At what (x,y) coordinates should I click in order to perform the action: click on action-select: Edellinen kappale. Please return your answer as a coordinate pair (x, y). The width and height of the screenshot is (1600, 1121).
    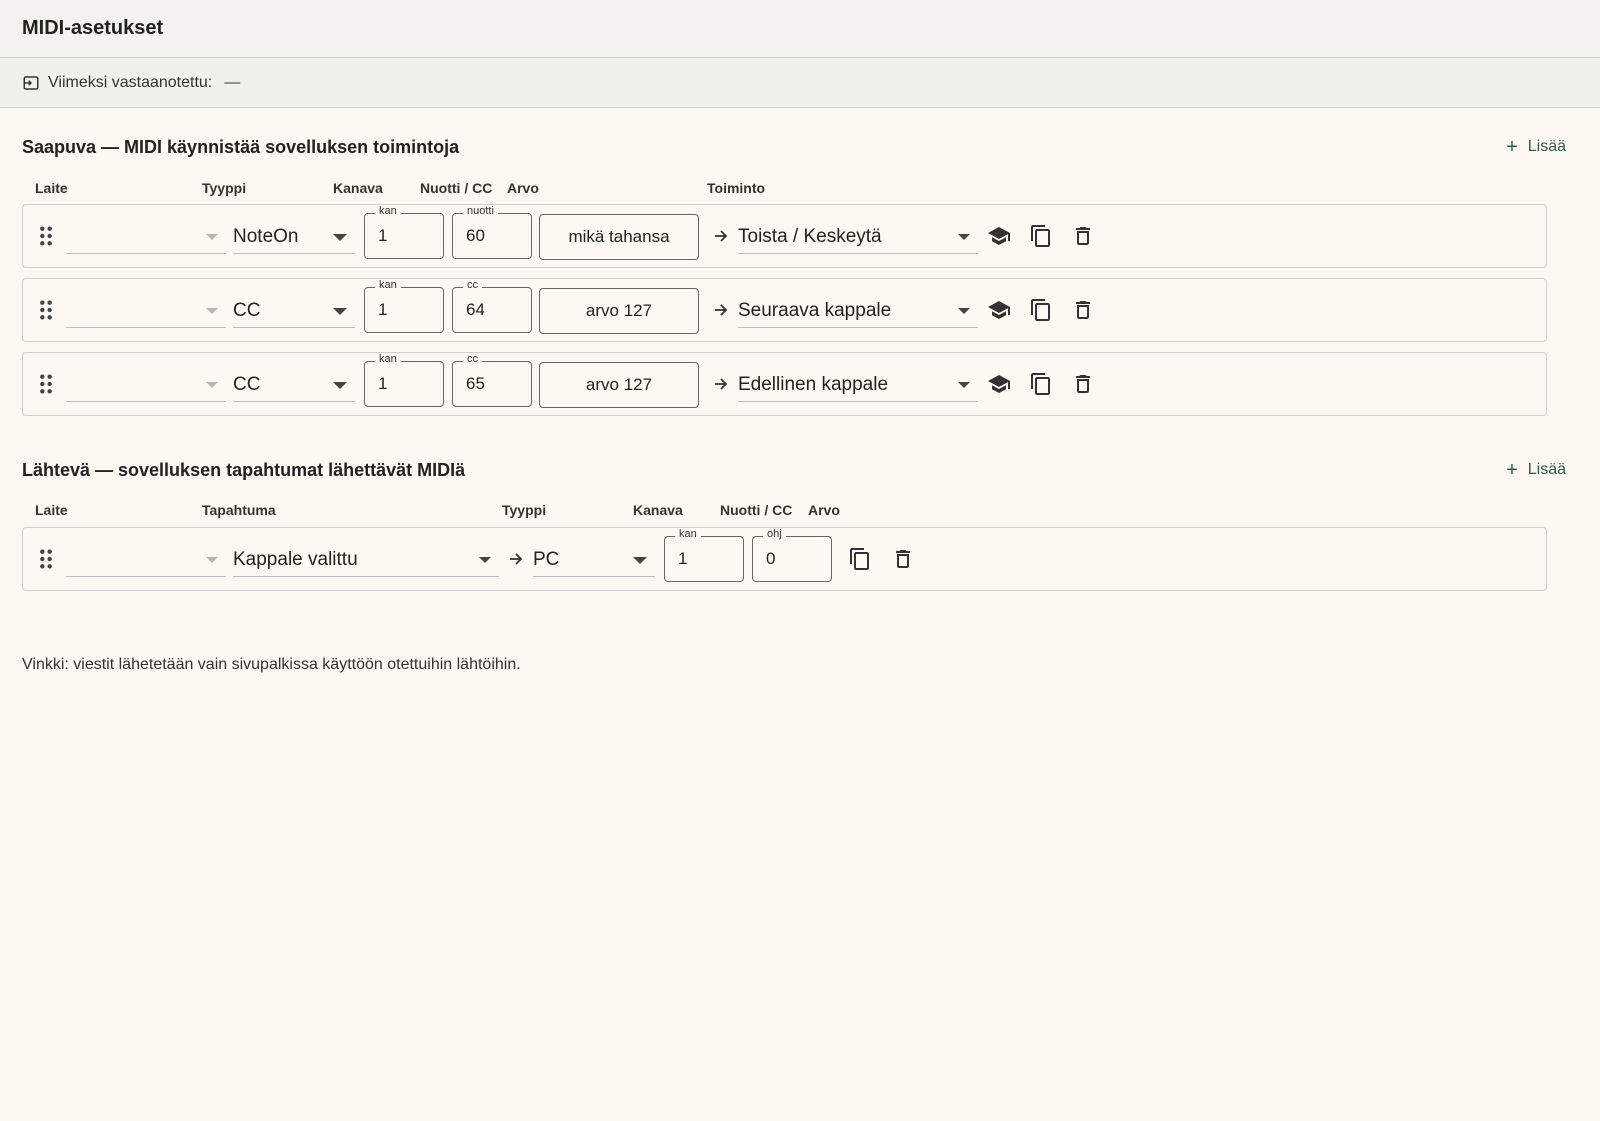
    Looking at the image, I should click on (858, 385).